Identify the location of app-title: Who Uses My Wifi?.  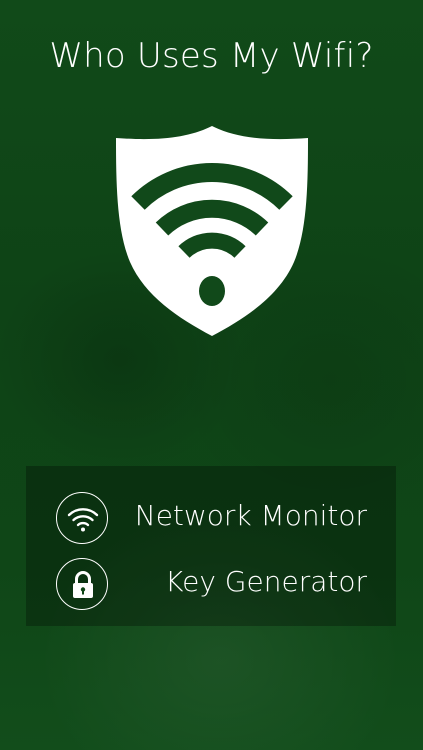
(211, 56).